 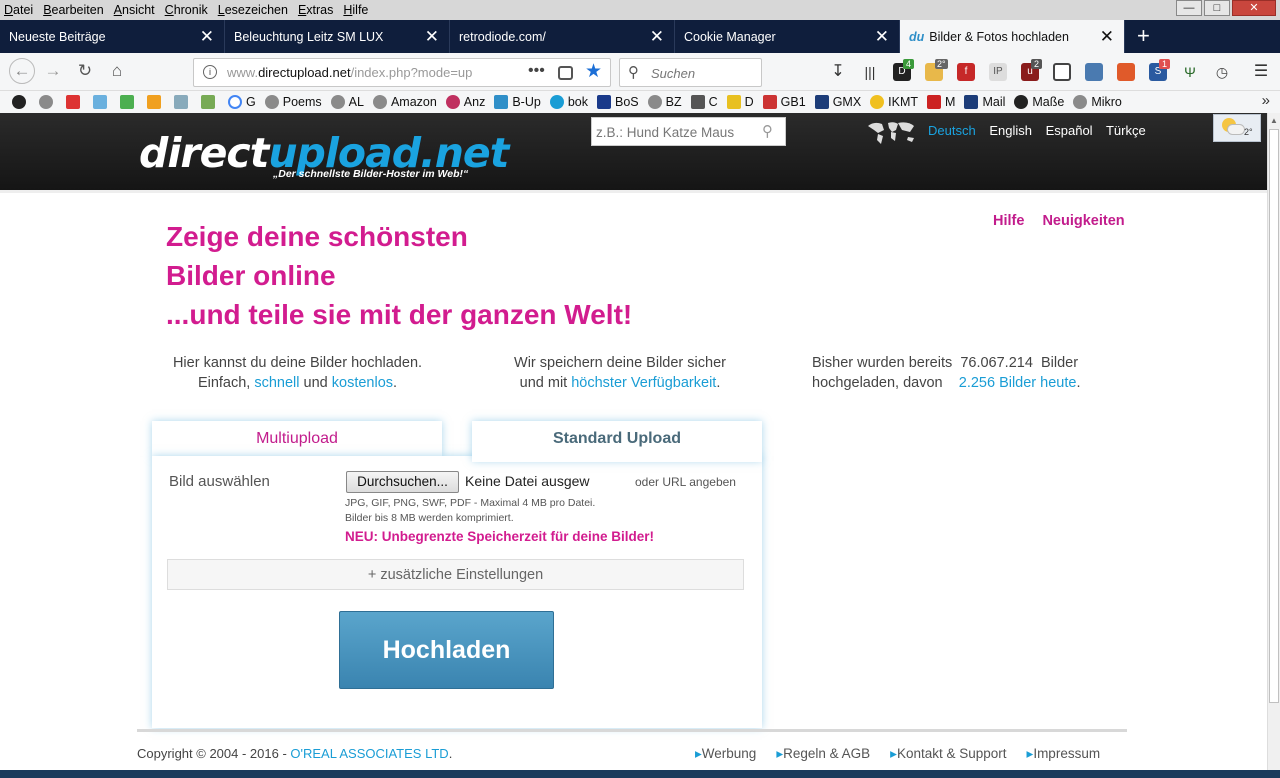 What do you see at coordinates (952, 130) in the screenshot?
I see `lang-deutsch: Deutsch` at bounding box center [952, 130].